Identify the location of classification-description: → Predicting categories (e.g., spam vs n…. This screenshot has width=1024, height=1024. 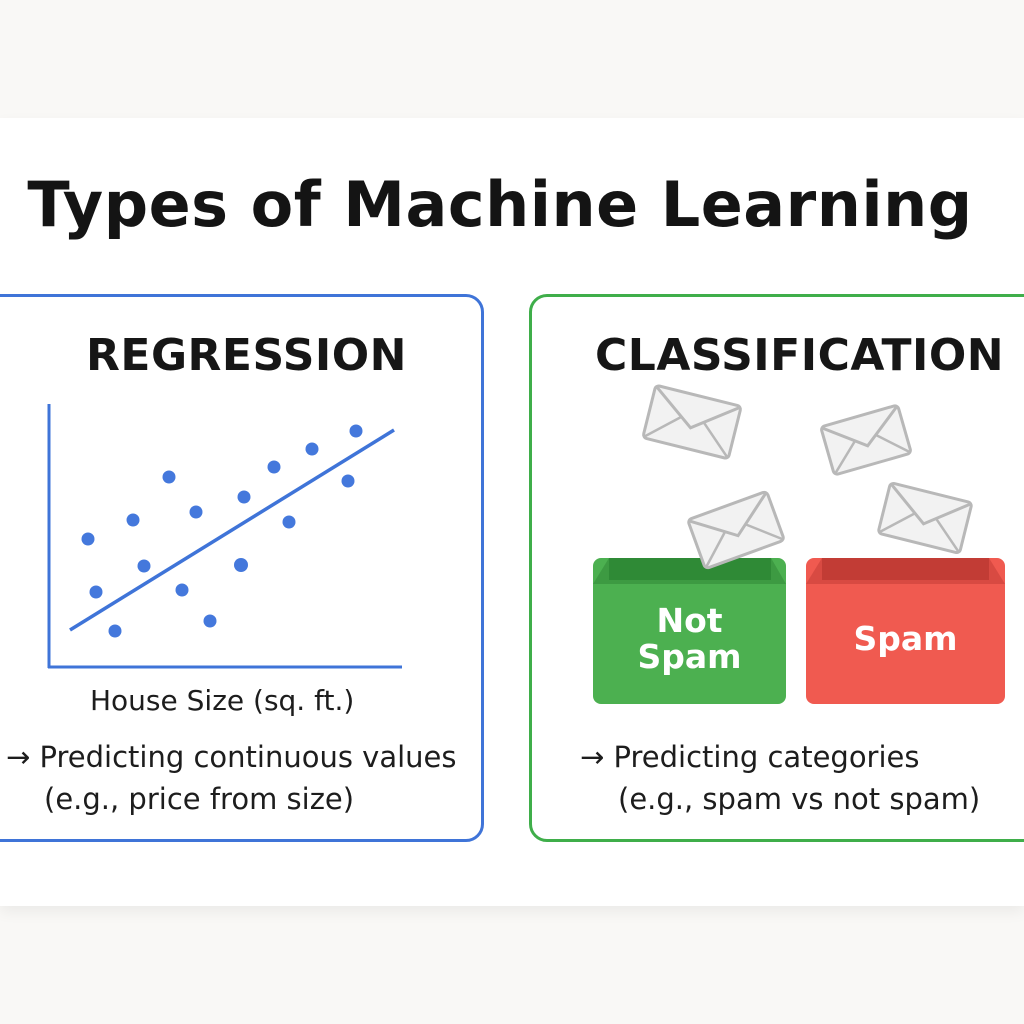
(780, 778).